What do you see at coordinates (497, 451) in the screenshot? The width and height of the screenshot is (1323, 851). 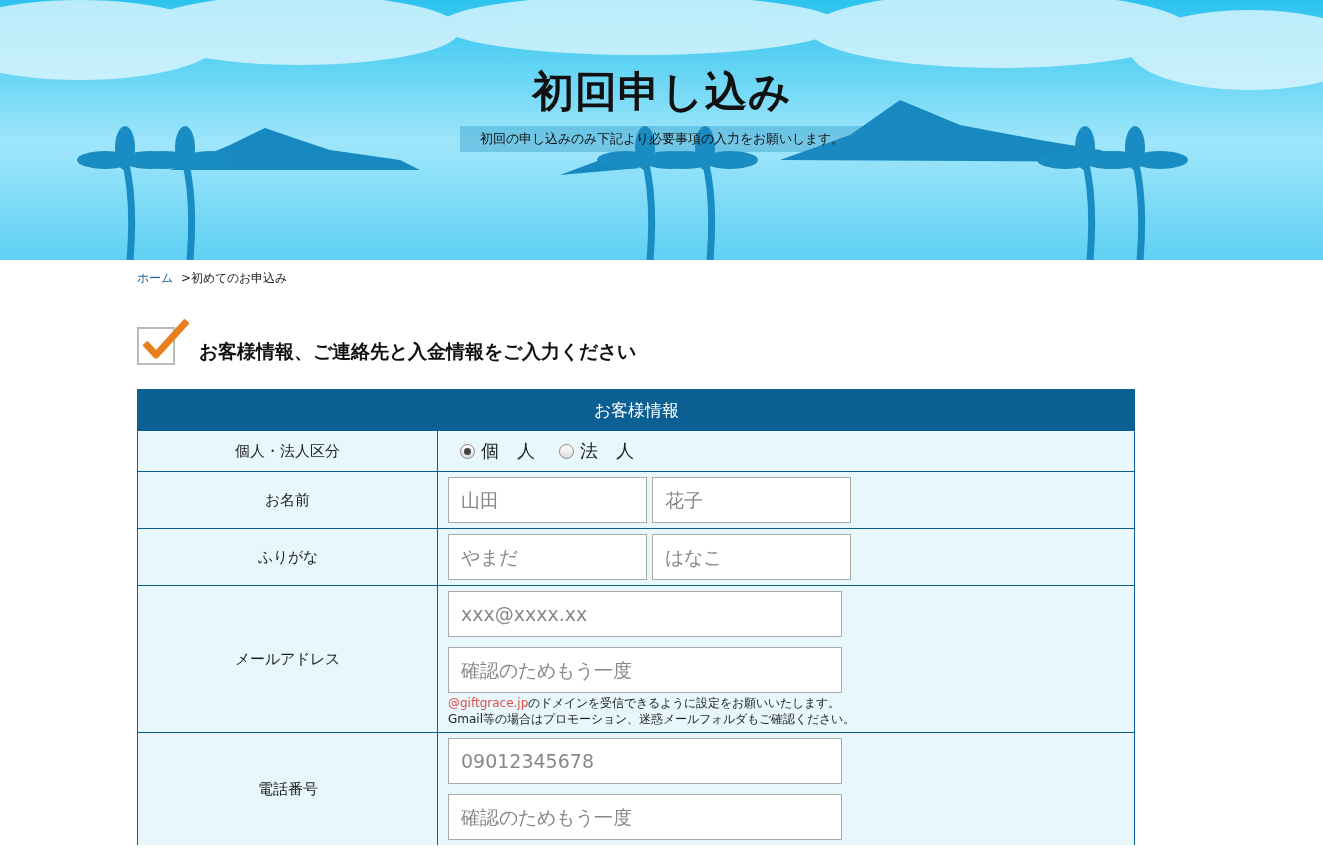 I see `radio-option: 個 人` at bounding box center [497, 451].